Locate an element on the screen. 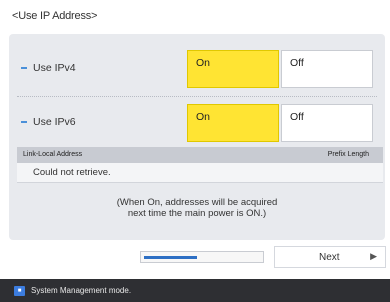 The width and height of the screenshot is (390, 302). link-local-address-header: Link-Local Address is located at coordinates (53, 154).